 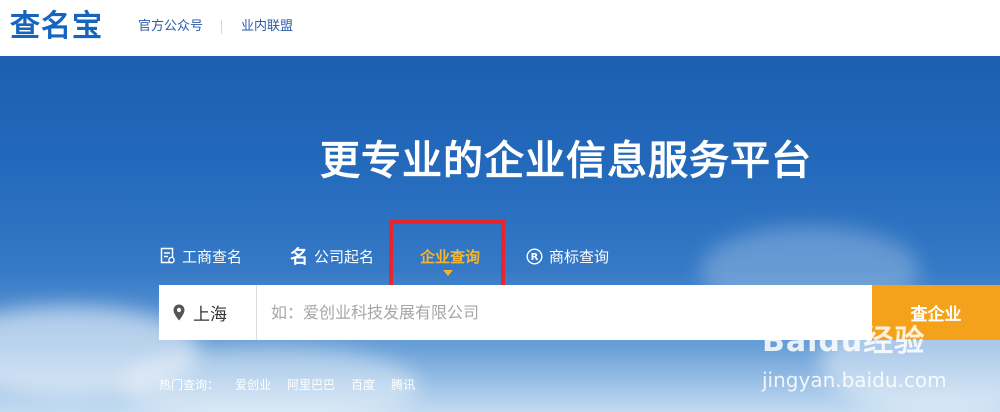 I want to click on tab-company-naming: 名 公司起名, so click(x=332, y=256).